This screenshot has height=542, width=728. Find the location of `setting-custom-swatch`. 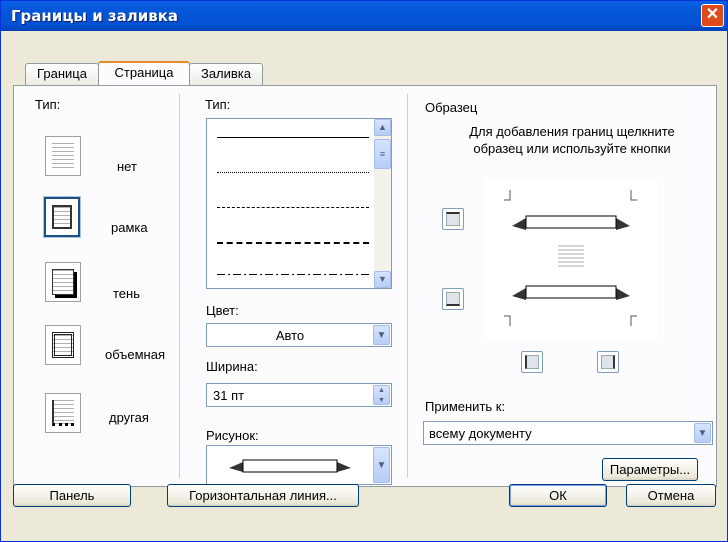

setting-custom-swatch is located at coordinates (63, 413).